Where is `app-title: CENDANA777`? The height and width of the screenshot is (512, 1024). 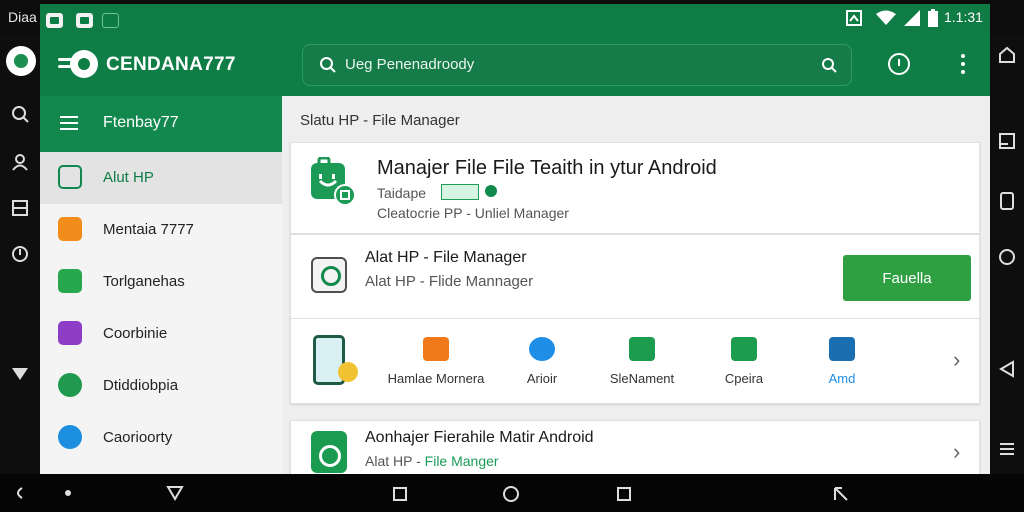
app-title: CENDANA777 is located at coordinates (171, 64).